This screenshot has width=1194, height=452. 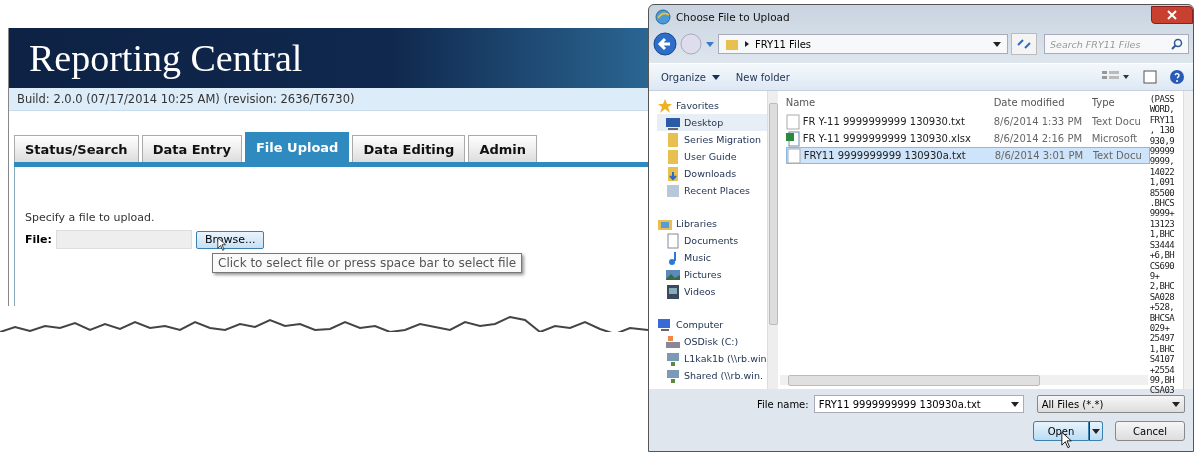 I want to click on column-header: Name, so click(x=889, y=102).